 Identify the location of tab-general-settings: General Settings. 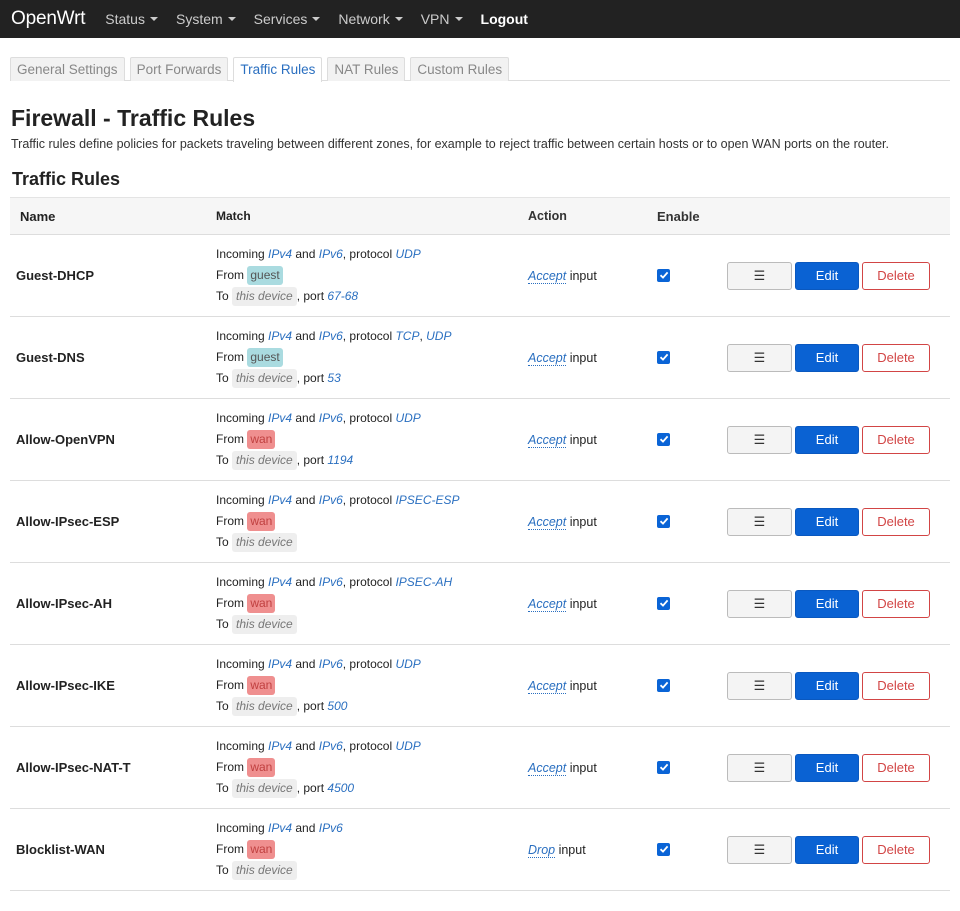
(67, 69).